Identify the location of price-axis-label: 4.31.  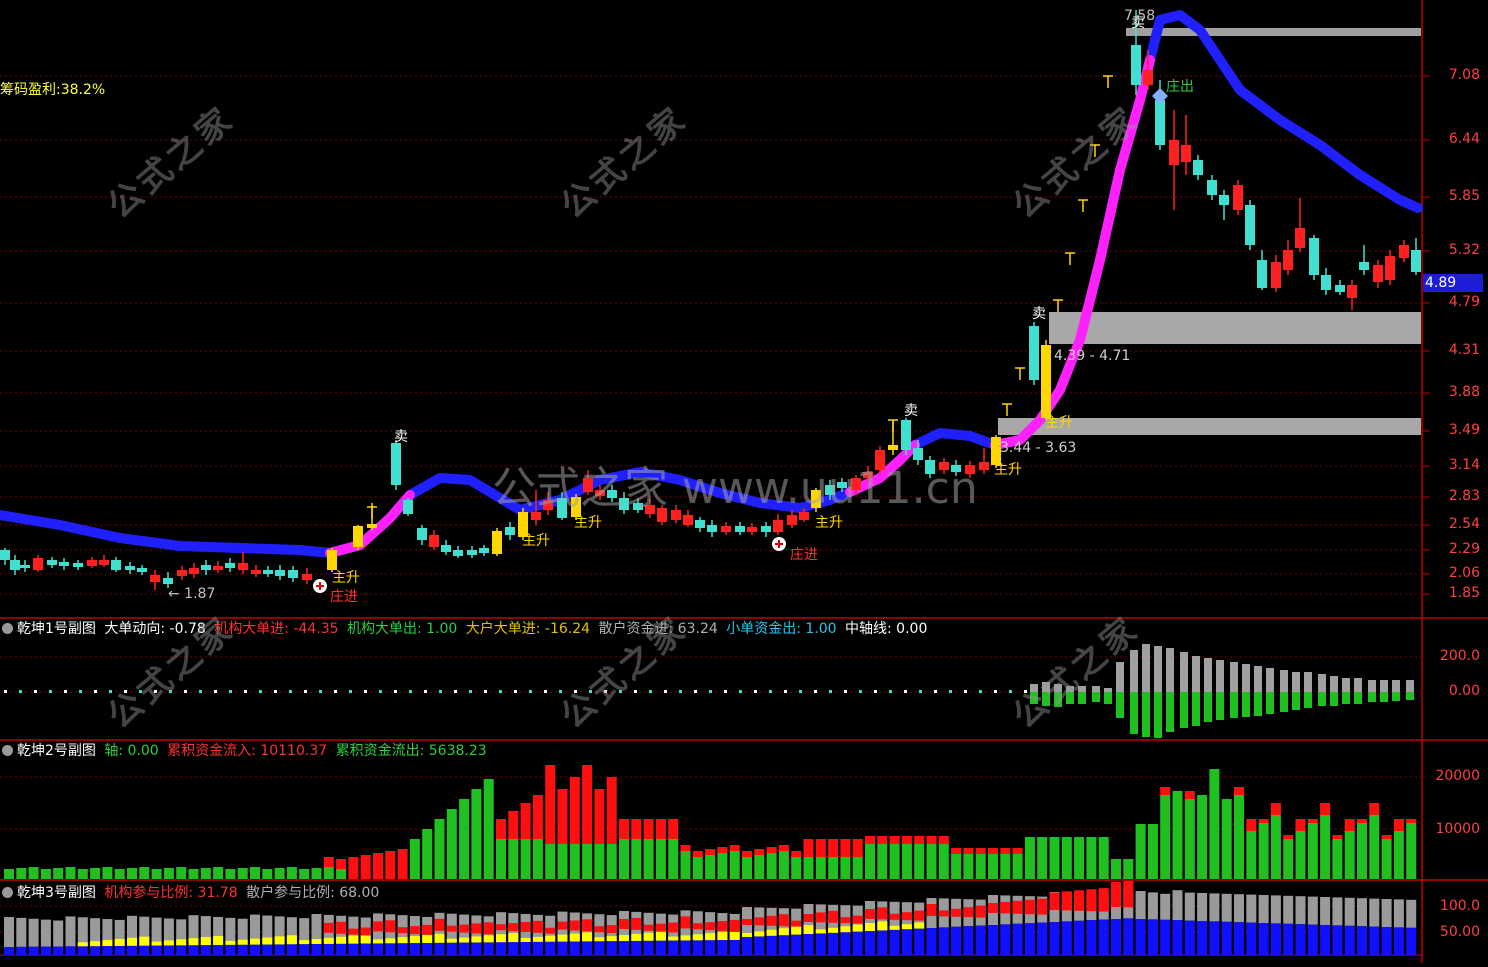
(1464, 350).